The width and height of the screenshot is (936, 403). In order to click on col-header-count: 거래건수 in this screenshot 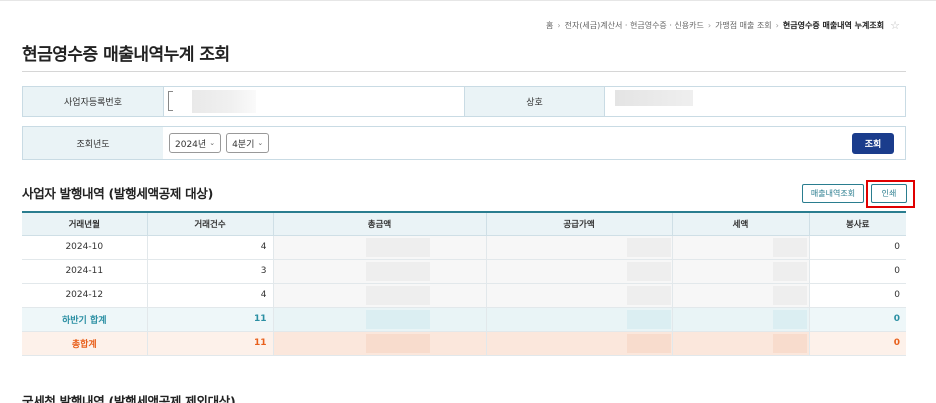, I will do `click(210, 224)`.